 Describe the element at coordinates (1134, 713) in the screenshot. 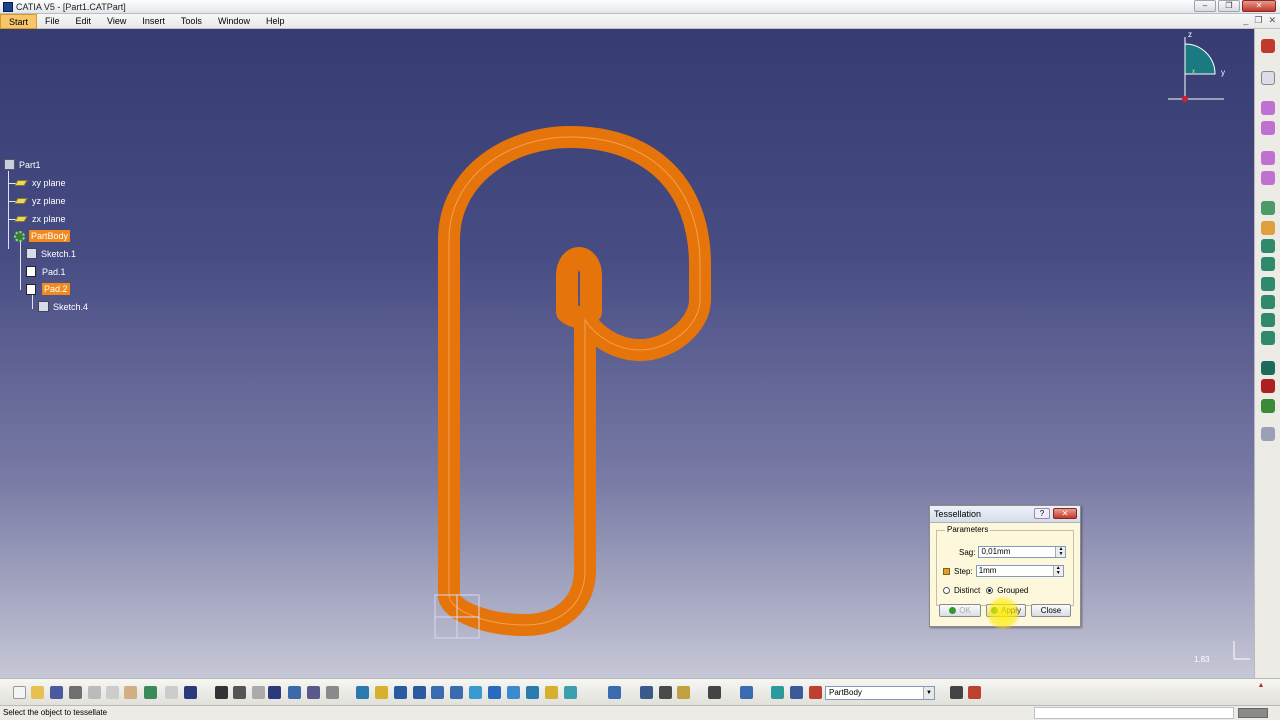

I see `command-input` at that location.